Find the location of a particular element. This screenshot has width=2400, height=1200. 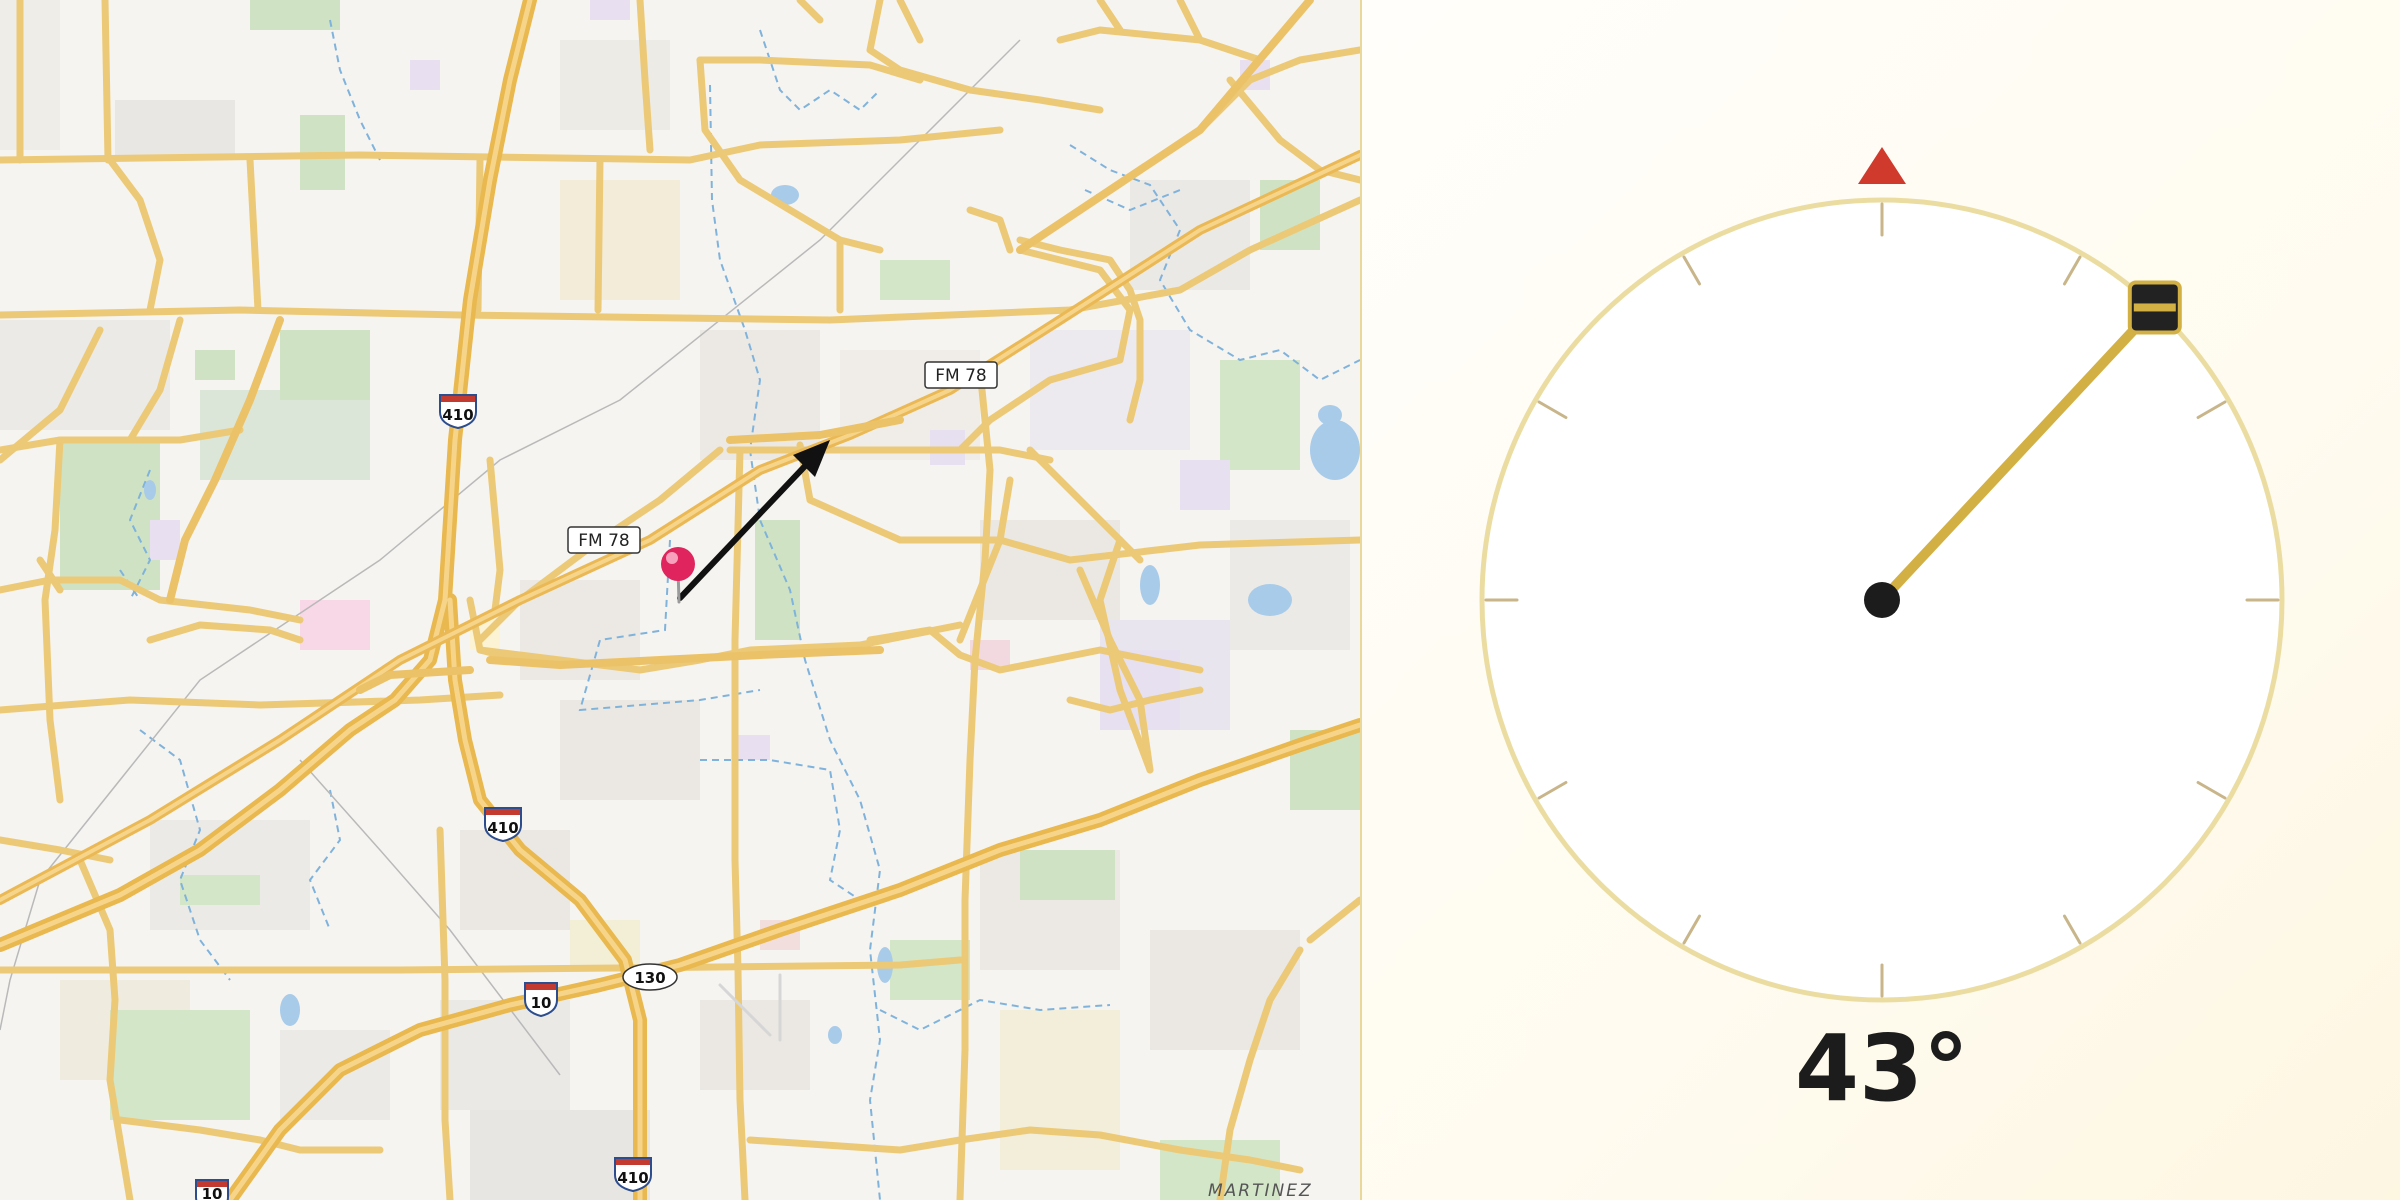

svg-text: 130 is located at coordinates (649, 978).